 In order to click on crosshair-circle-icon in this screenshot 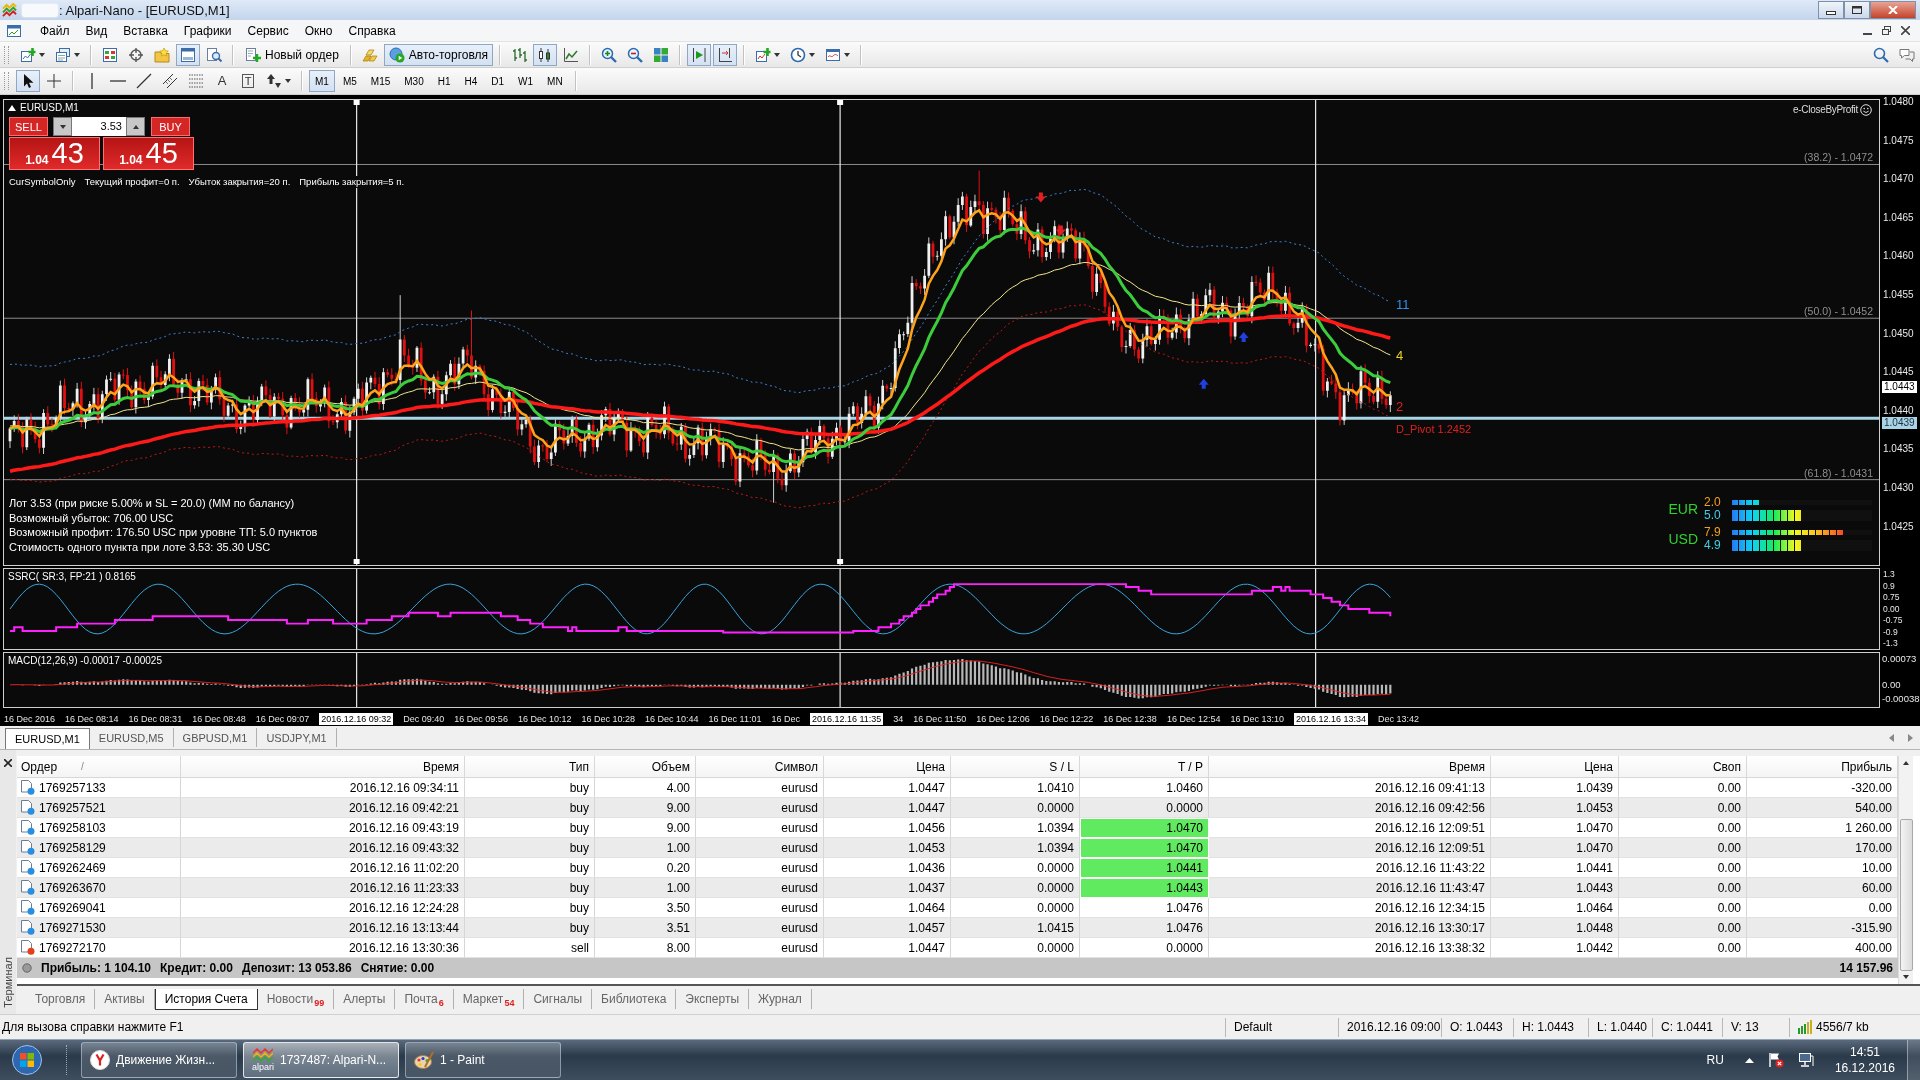, I will do `click(136, 54)`.